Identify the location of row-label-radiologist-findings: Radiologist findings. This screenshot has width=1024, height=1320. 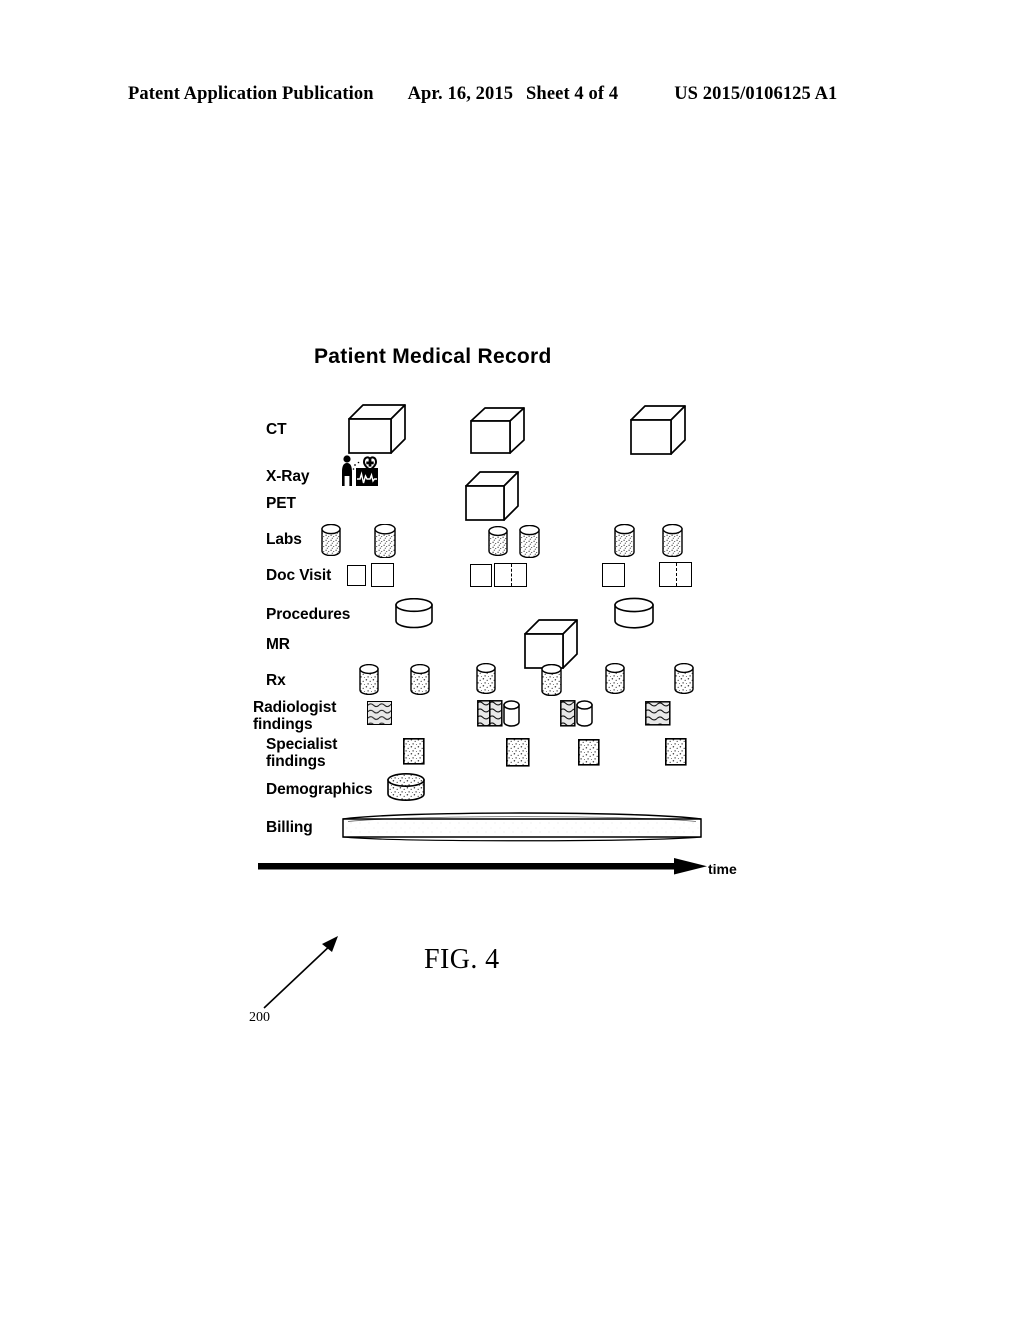
(295, 716).